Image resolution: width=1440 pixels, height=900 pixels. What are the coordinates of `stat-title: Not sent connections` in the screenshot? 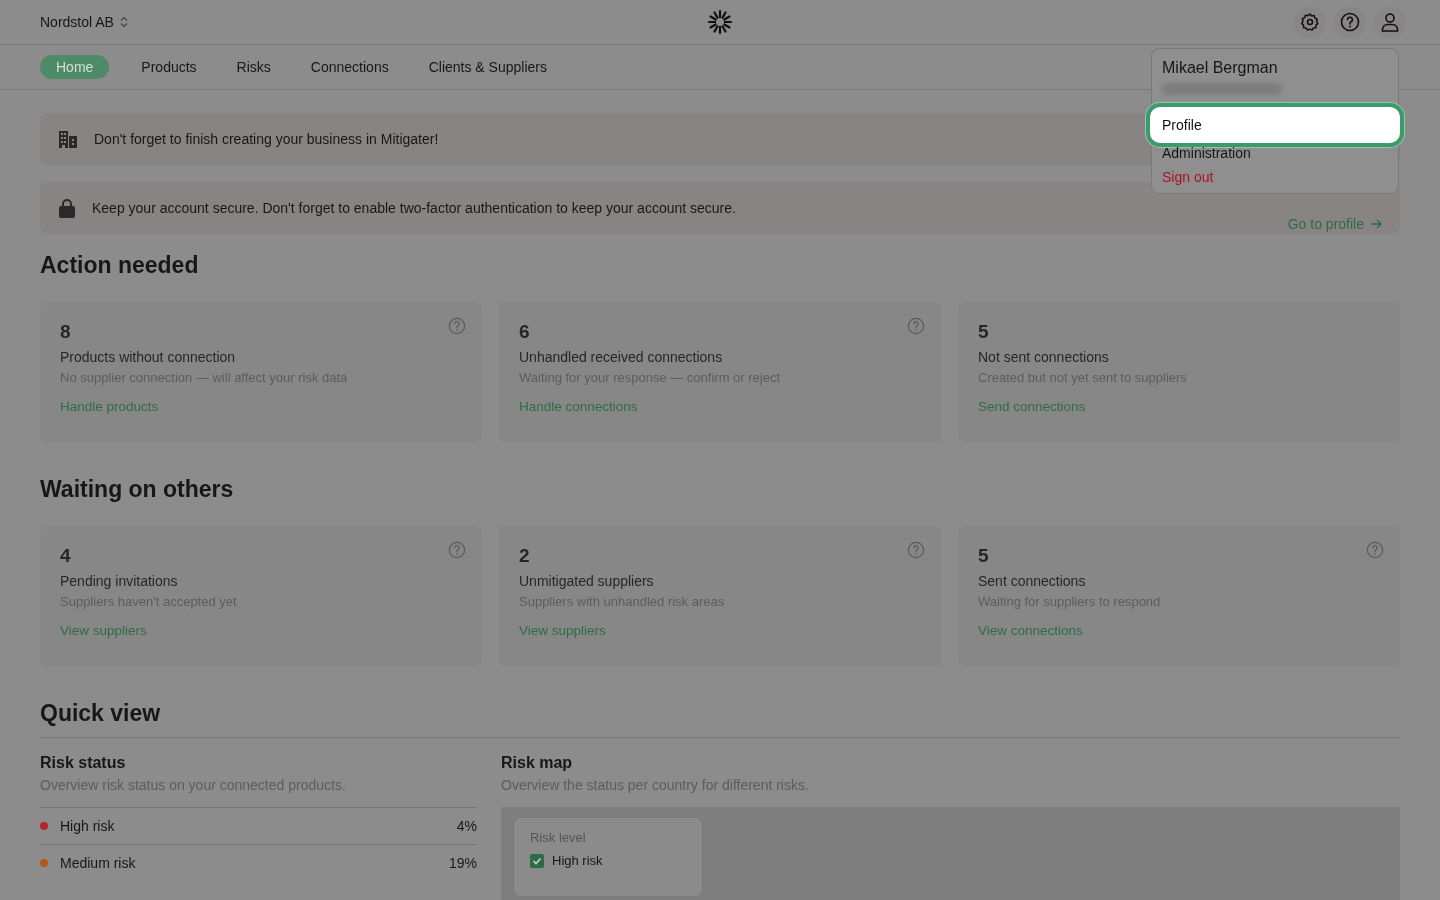 It's located at (1044, 357).